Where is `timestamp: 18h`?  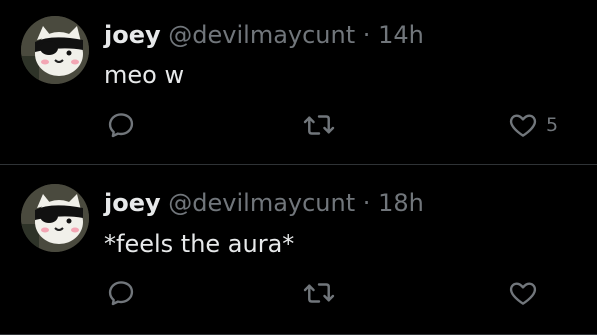 timestamp: 18h is located at coordinates (401, 203).